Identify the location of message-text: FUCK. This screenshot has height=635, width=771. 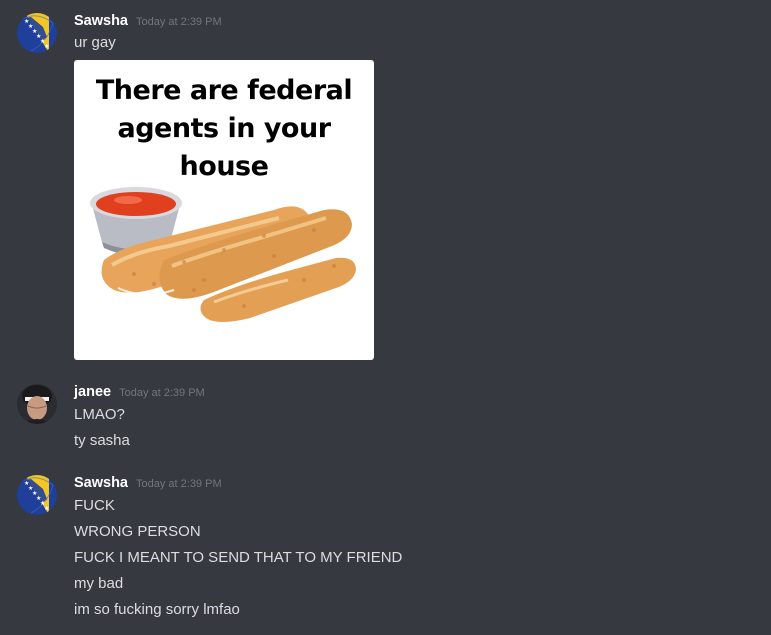
(94, 505).